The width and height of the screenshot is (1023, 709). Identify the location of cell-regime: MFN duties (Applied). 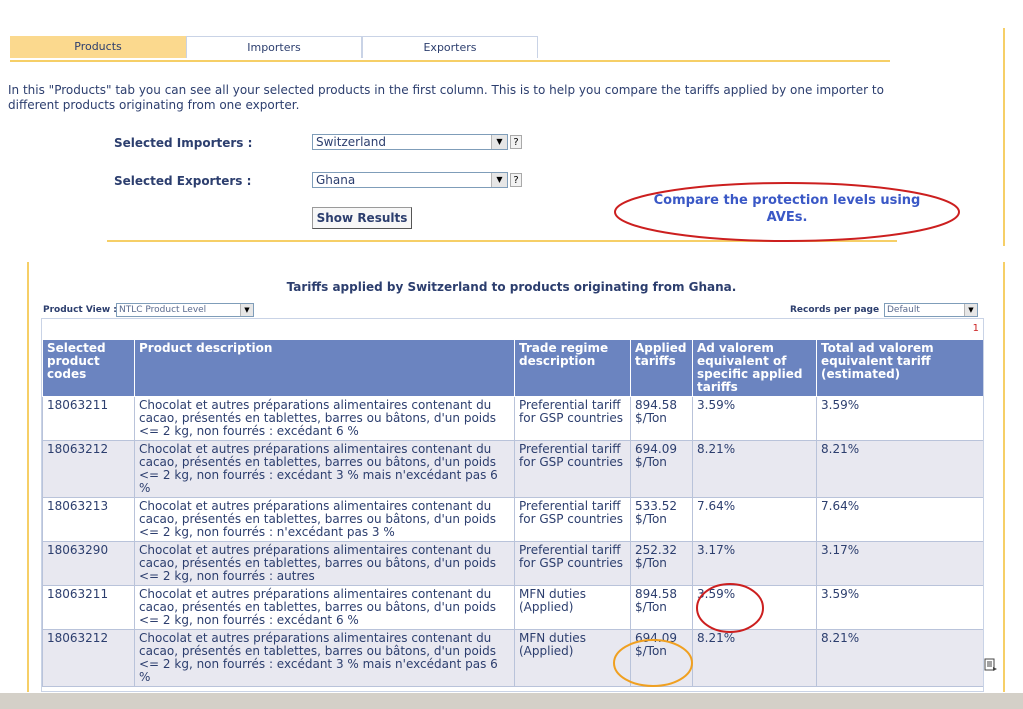
(572, 607).